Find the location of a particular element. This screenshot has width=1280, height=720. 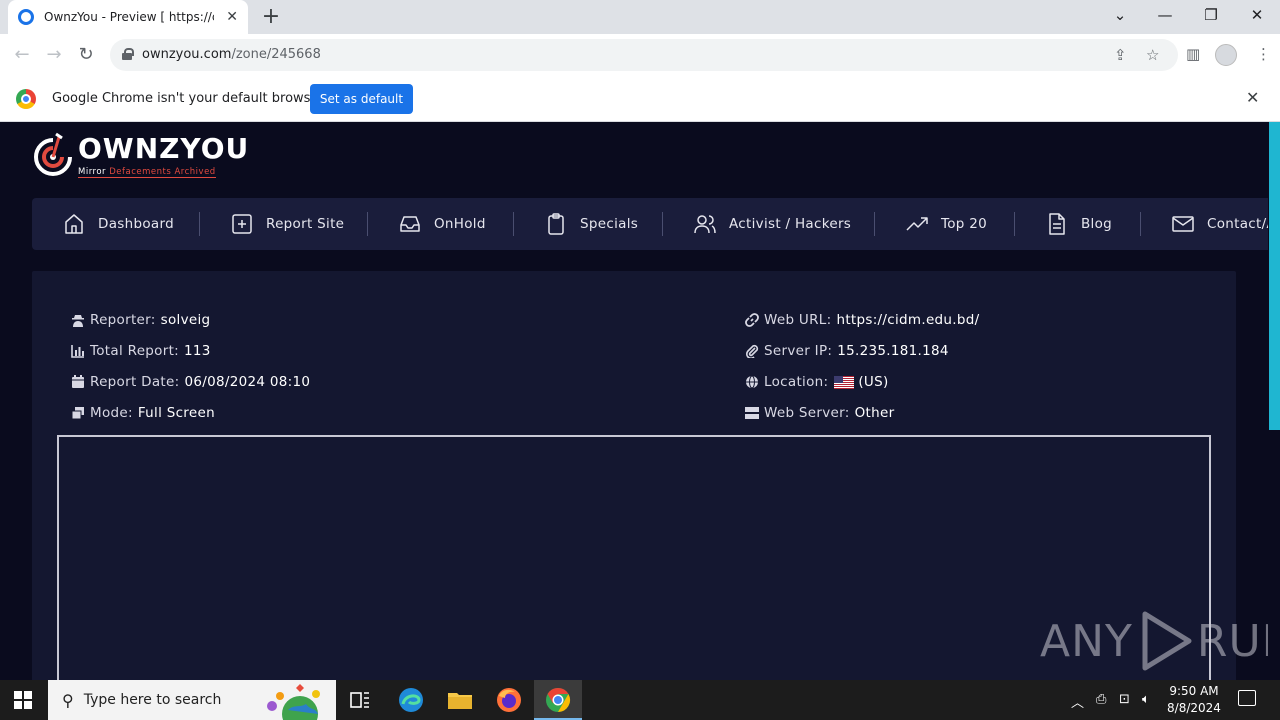

nav-label: Top 20 is located at coordinates (964, 224).